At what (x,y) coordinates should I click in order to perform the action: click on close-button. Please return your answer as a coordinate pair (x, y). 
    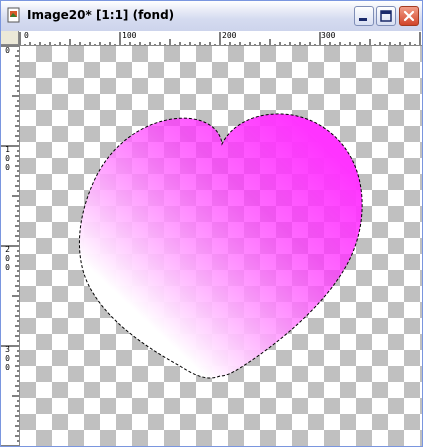
    Looking at the image, I should click on (409, 16).